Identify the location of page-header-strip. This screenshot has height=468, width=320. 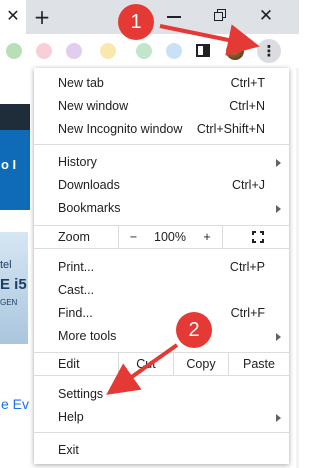
(15, 117).